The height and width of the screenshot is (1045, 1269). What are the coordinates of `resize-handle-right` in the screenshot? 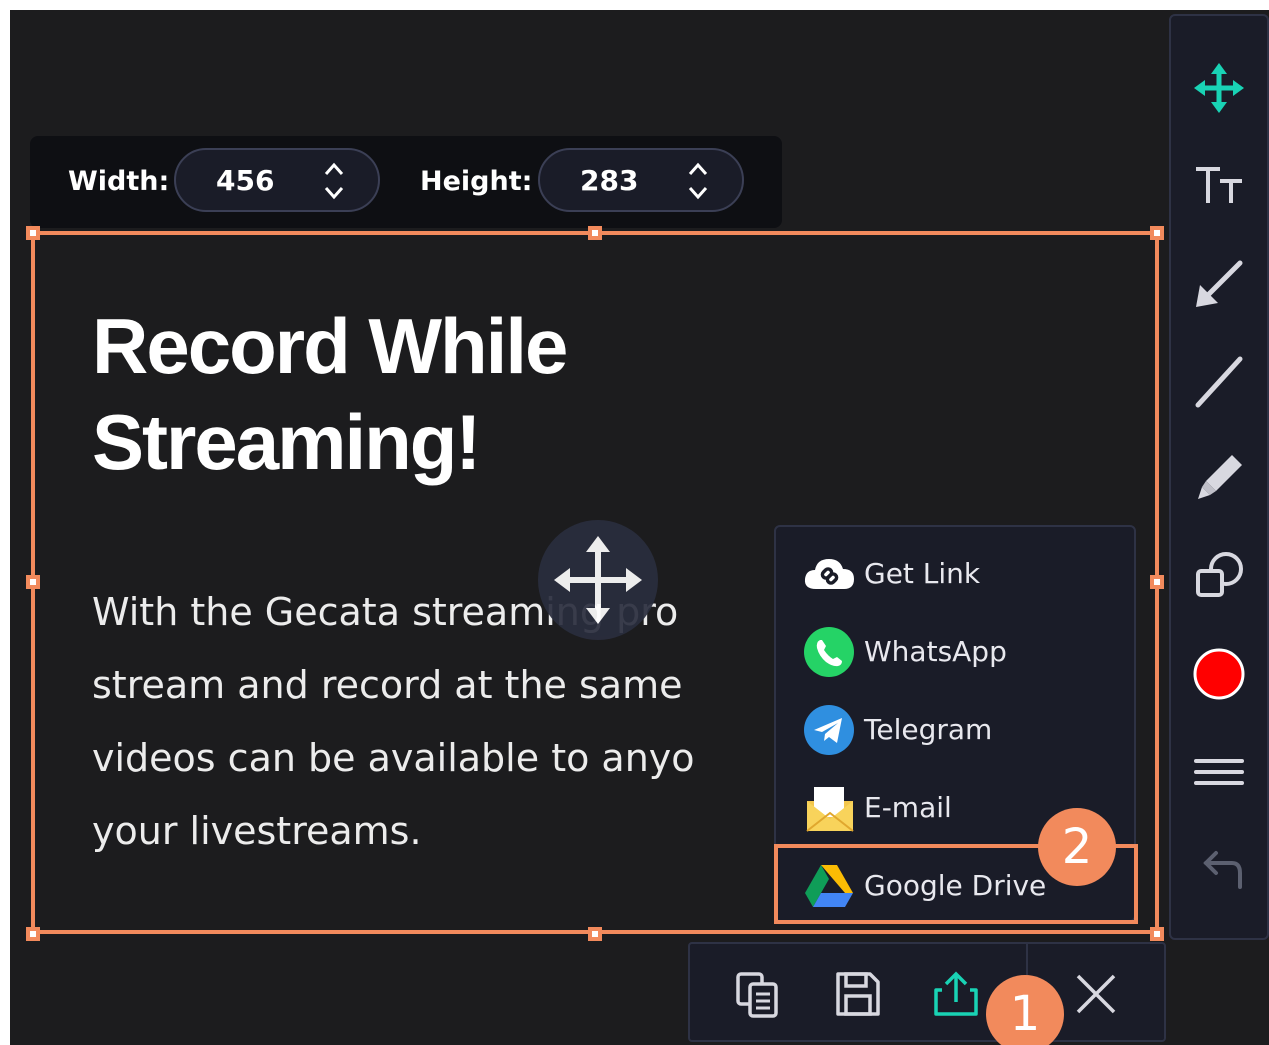 It's located at (1157, 582).